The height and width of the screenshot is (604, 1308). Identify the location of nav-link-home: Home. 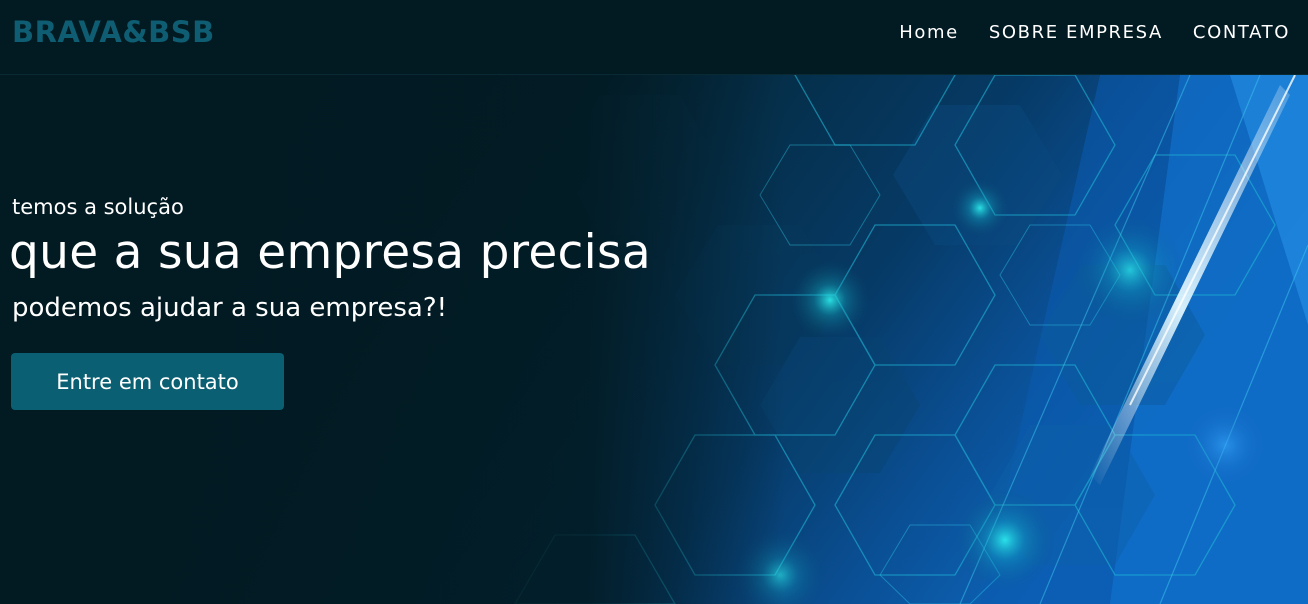
(929, 32).